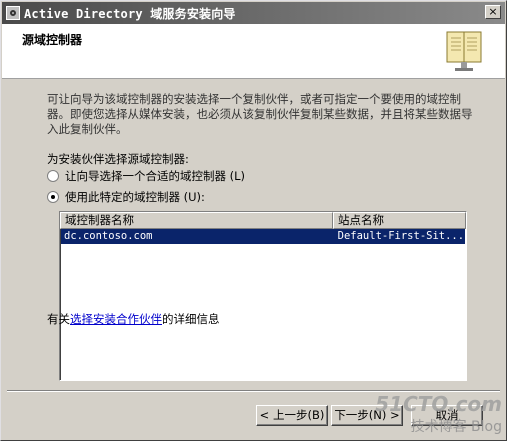 The height and width of the screenshot is (441, 507). Describe the element at coordinates (438, 404) in the screenshot. I see `watermark-main: 51CTO.com` at that location.